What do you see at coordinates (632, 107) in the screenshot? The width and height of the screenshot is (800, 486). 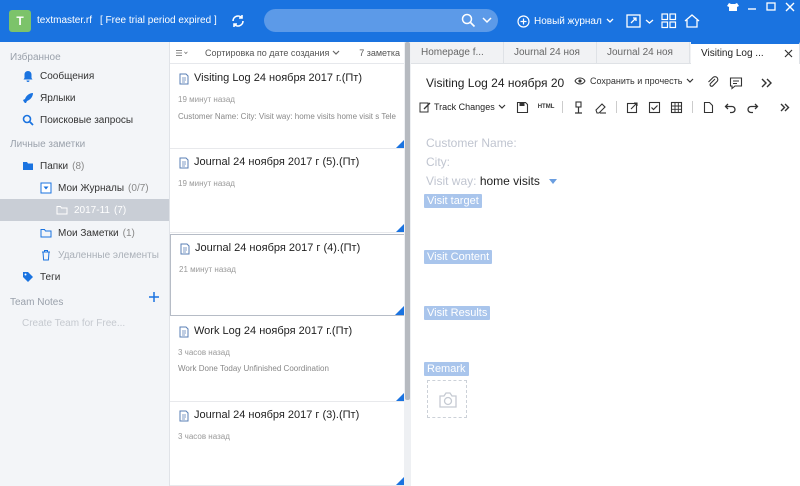 I see `insert-link-icon` at bounding box center [632, 107].